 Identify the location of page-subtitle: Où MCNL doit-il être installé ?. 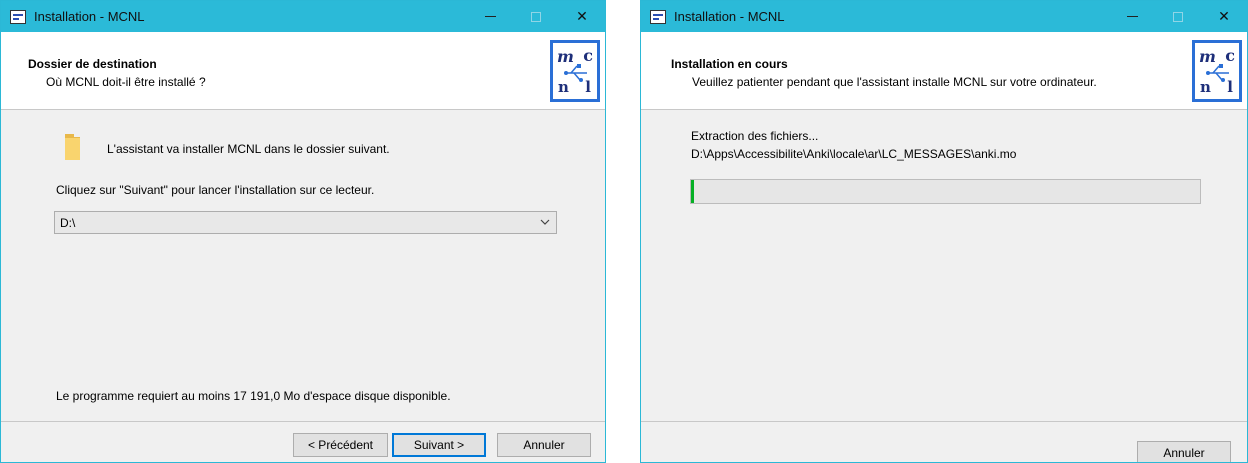
(126, 82).